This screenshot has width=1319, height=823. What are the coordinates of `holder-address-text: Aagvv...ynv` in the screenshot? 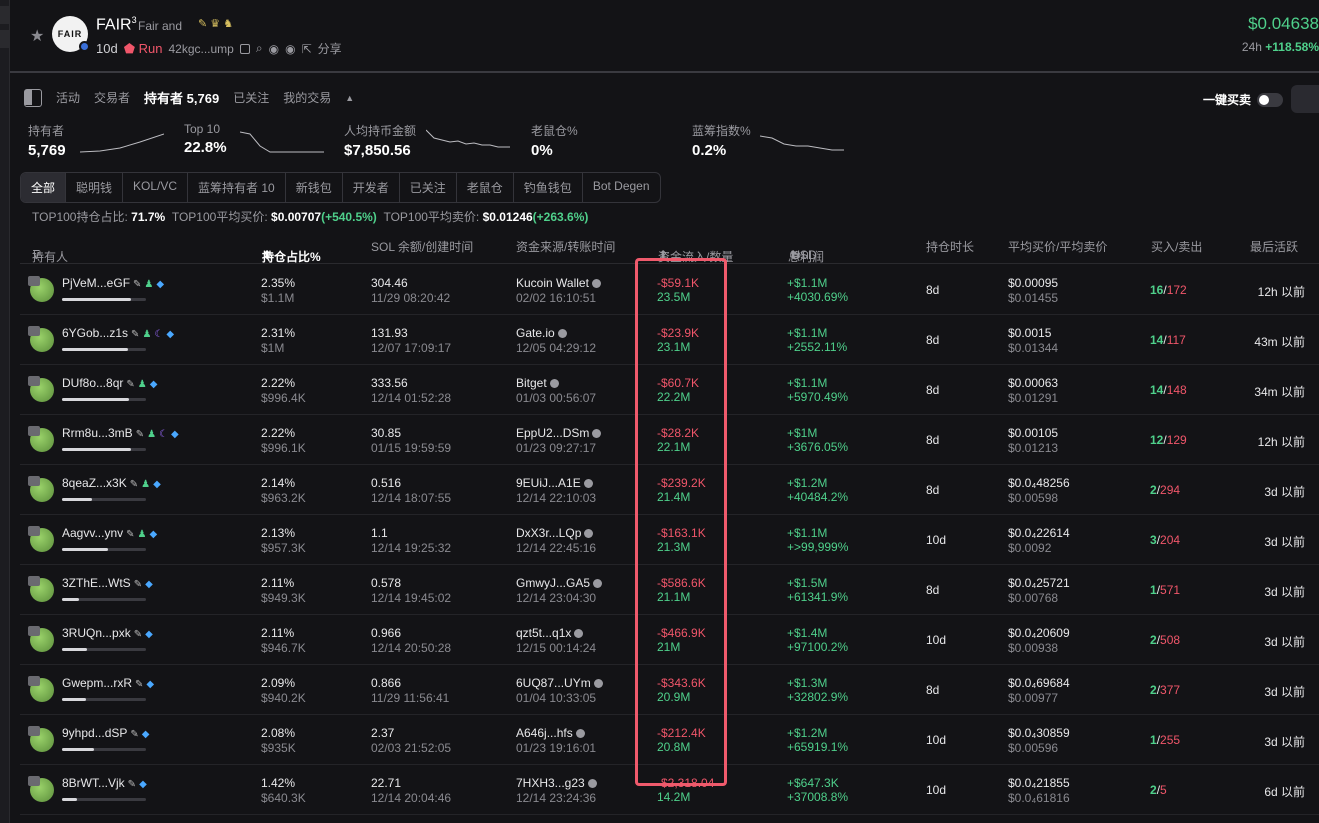 It's located at (92, 533).